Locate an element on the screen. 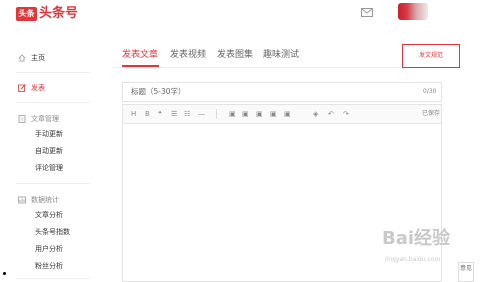  title-char-count: 0/30 is located at coordinates (430, 91).